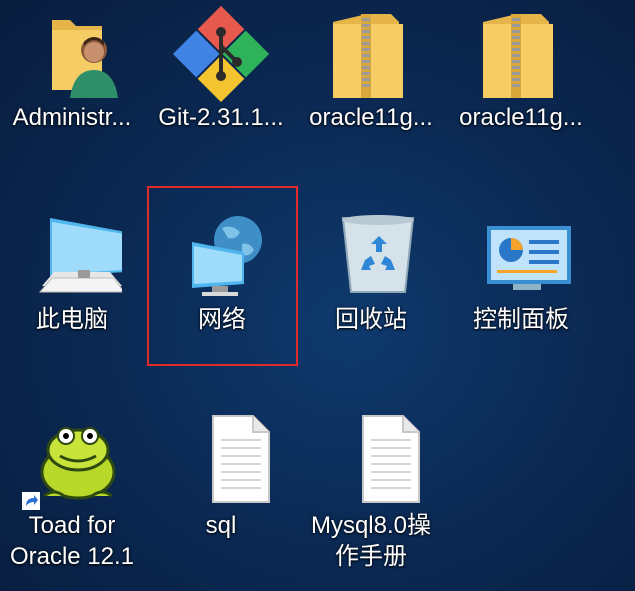 This screenshot has width=635, height=591. What do you see at coordinates (521, 256) in the screenshot?
I see `control-panel-icon` at bounding box center [521, 256].